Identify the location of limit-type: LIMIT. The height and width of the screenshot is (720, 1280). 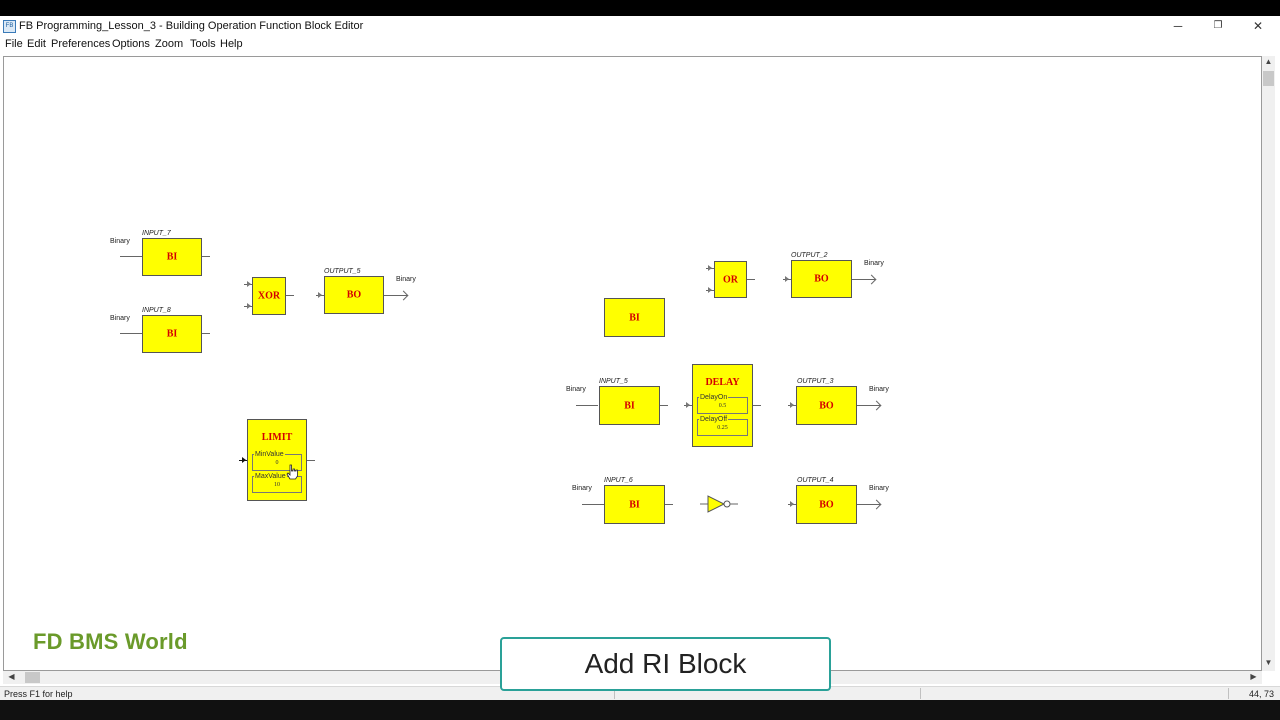
(277, 437).